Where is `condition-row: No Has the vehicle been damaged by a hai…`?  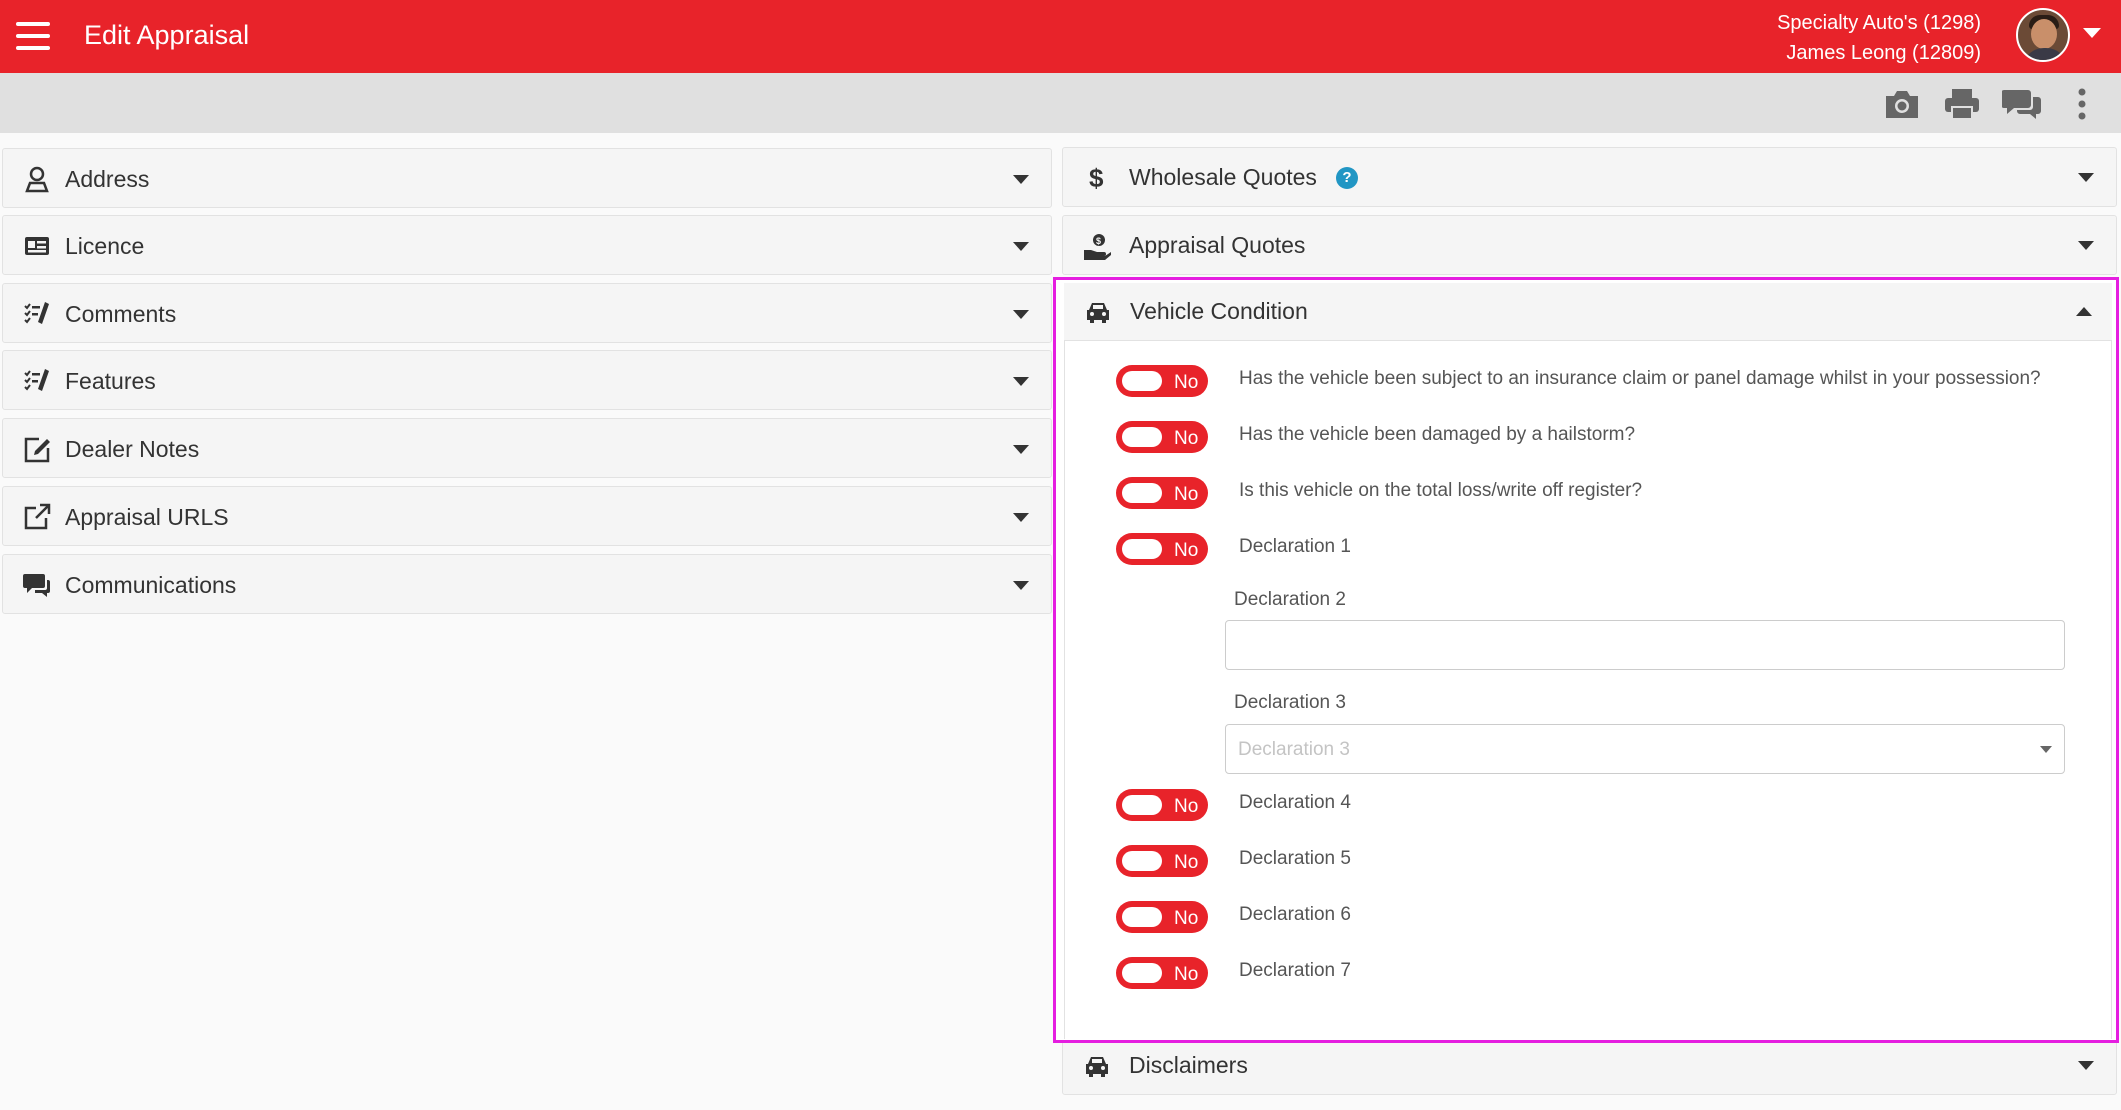
condition-row: No Has the vehicle been damaged by a hai… is located at coordinates (1589, 439).